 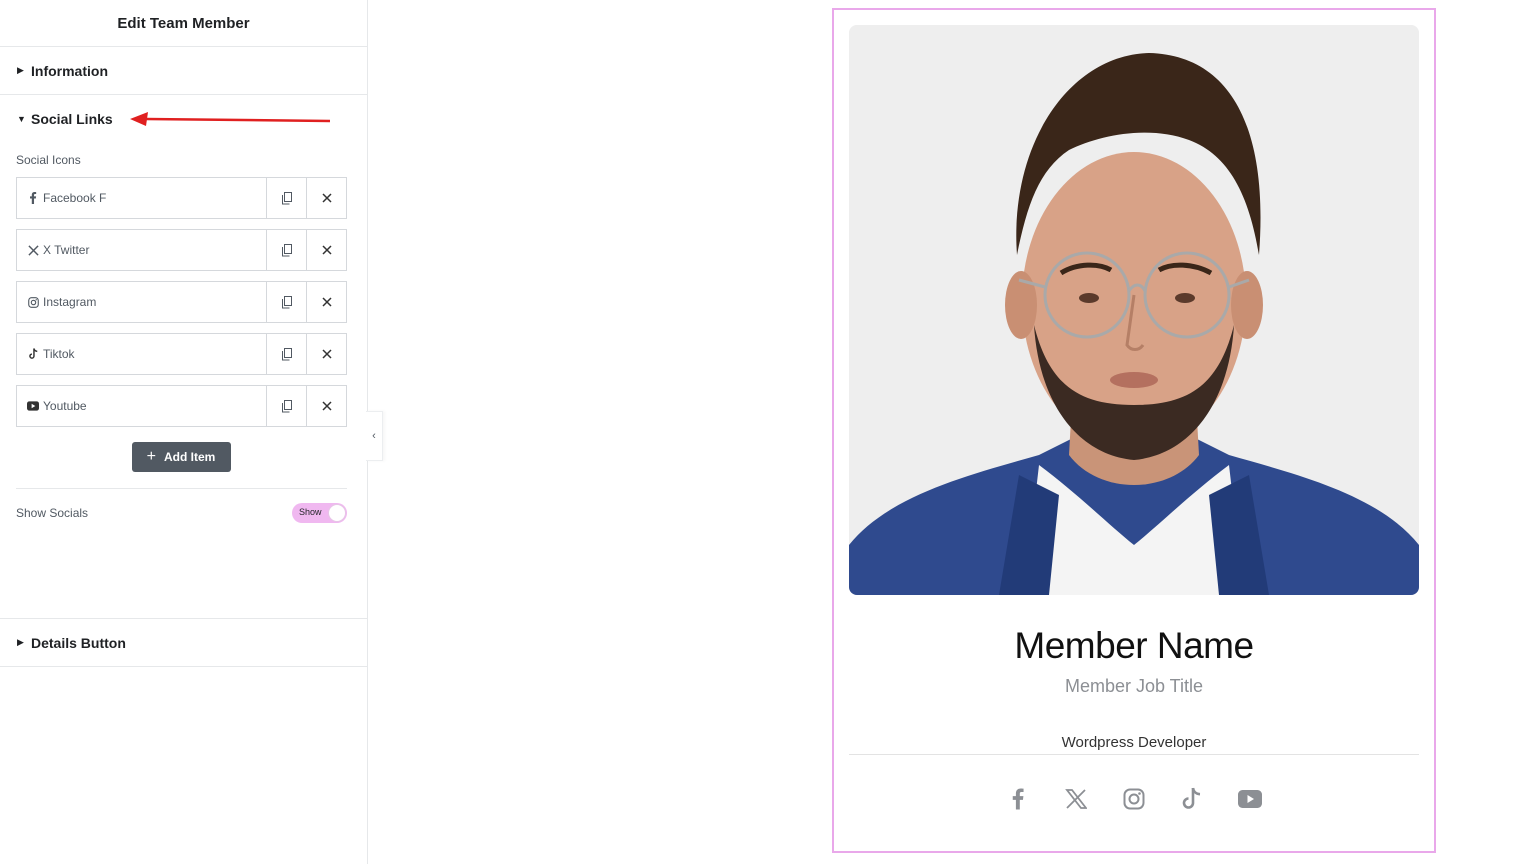 I want to click on show-socials-toggle: Show, so click(x=319, y=513).